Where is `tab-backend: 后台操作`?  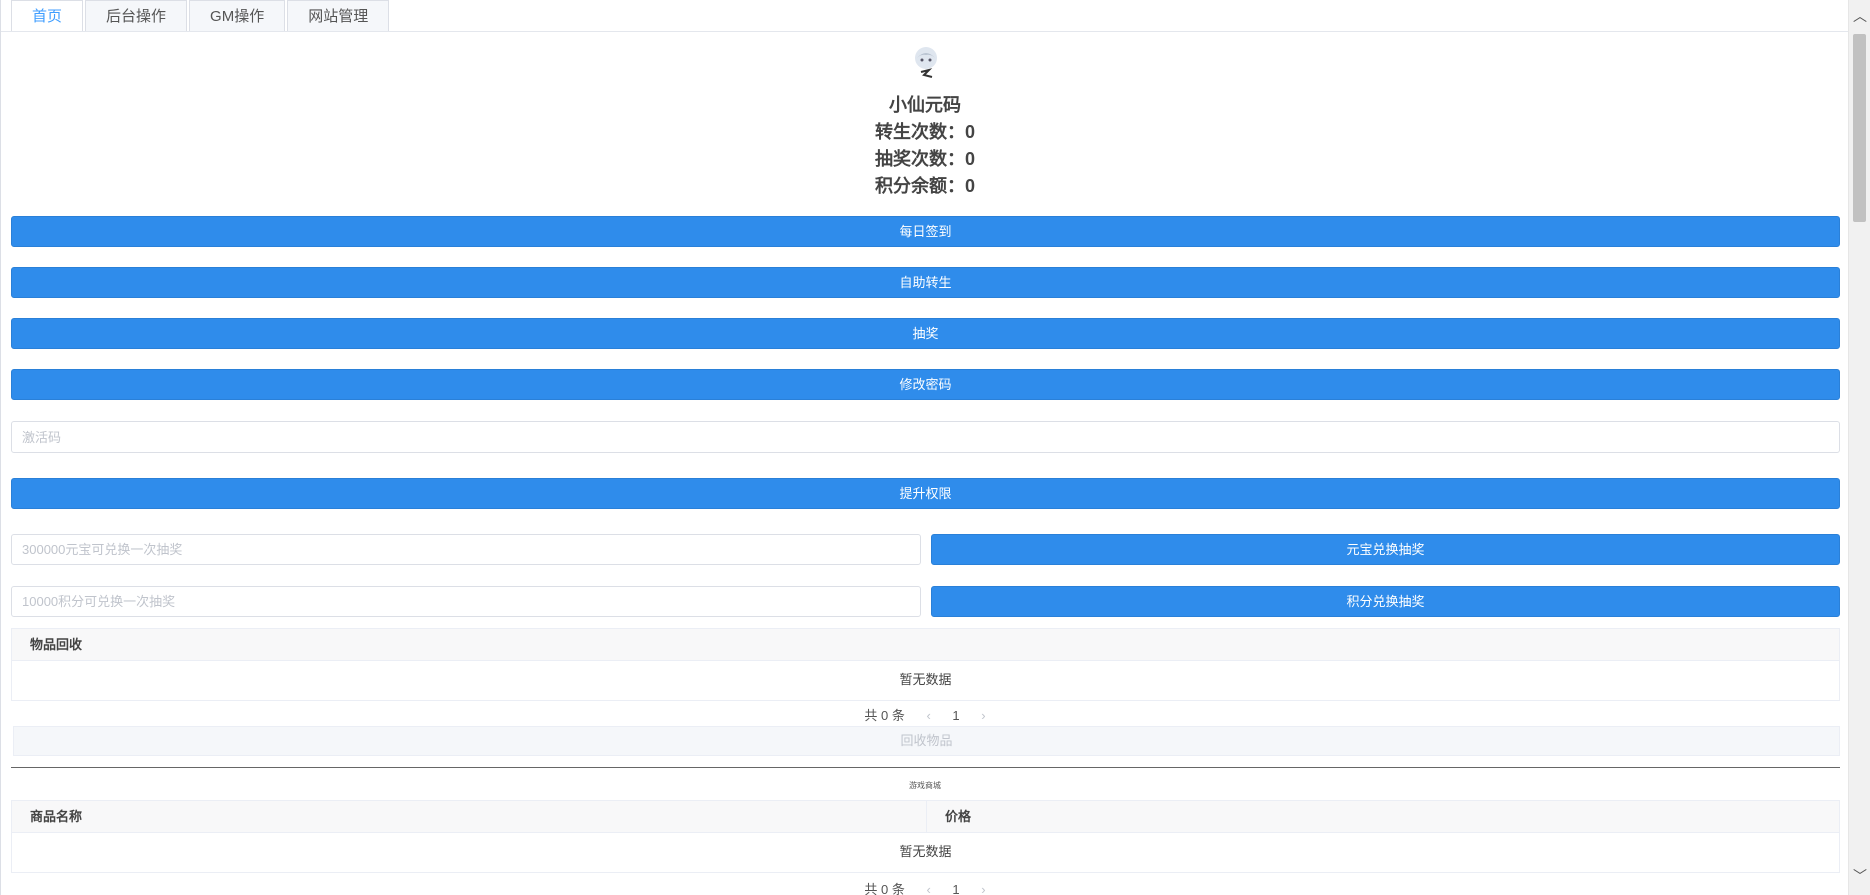
tab-backend: 后台操作 is located at coordinates (136, 15).